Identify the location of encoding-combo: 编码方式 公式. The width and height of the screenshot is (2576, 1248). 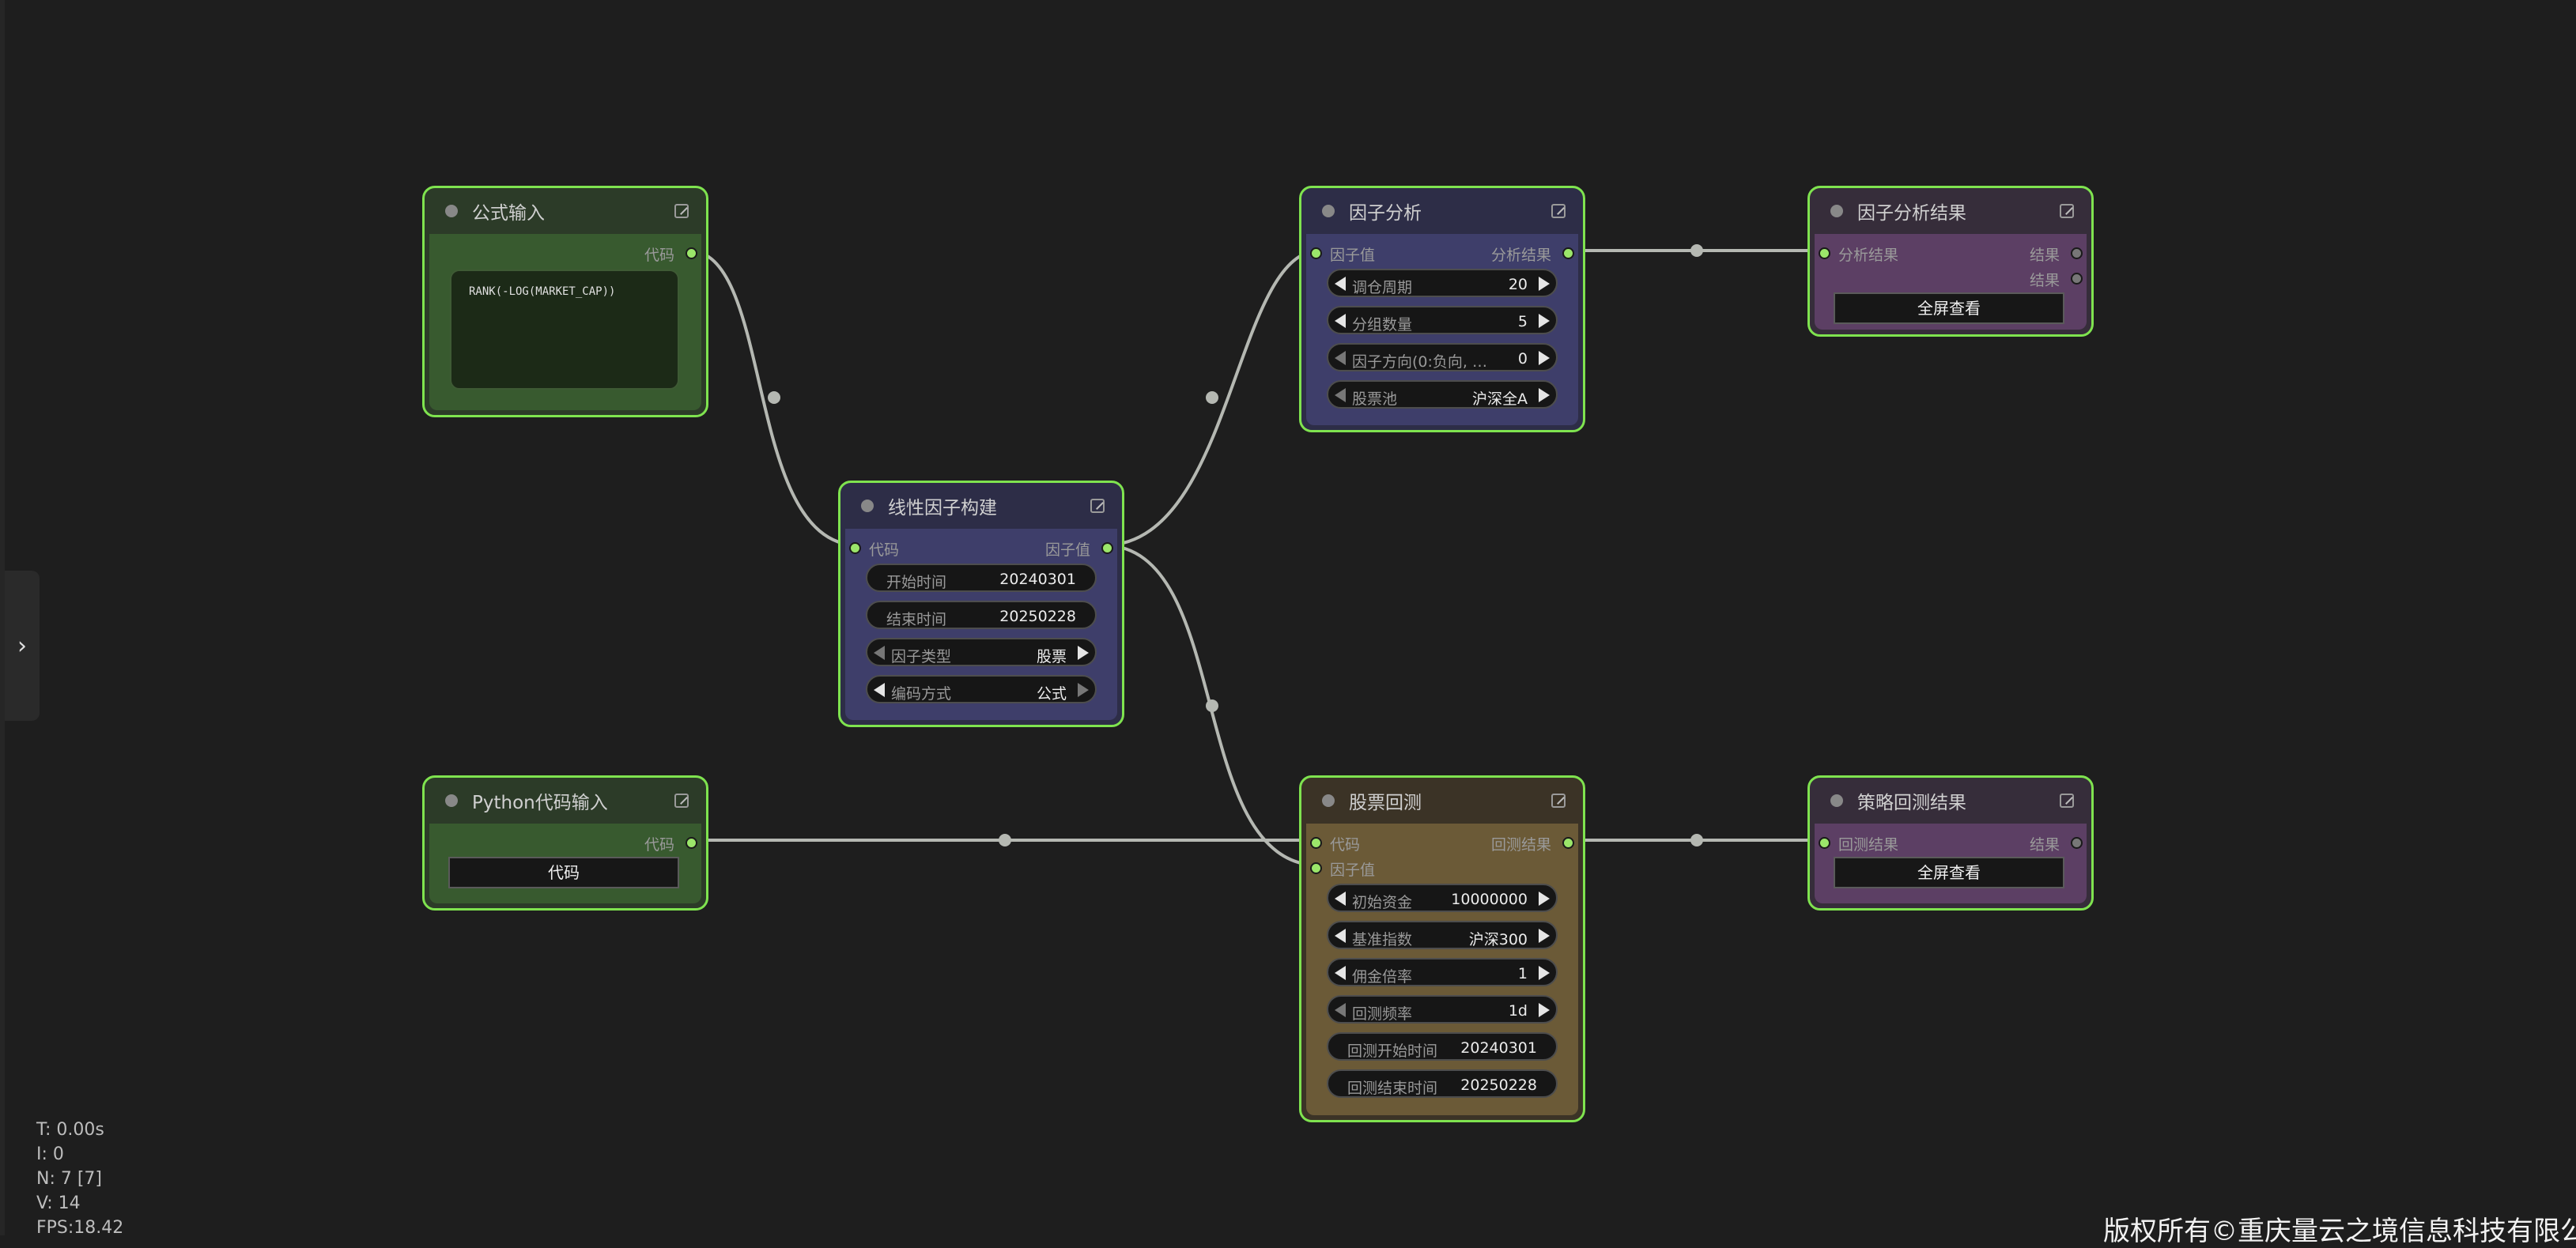
(981, 689).